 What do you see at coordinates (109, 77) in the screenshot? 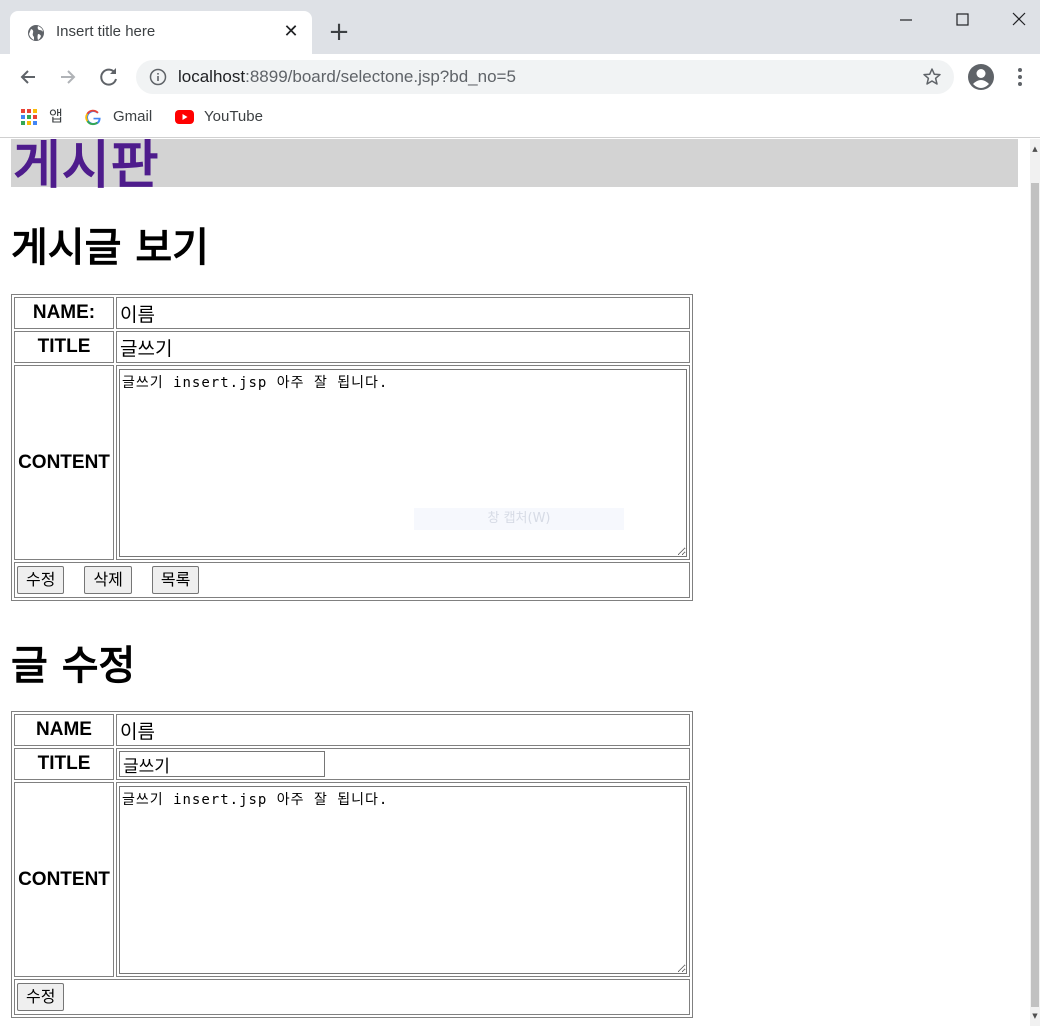
I see `reload-icon` at bounding box center [109, 77].